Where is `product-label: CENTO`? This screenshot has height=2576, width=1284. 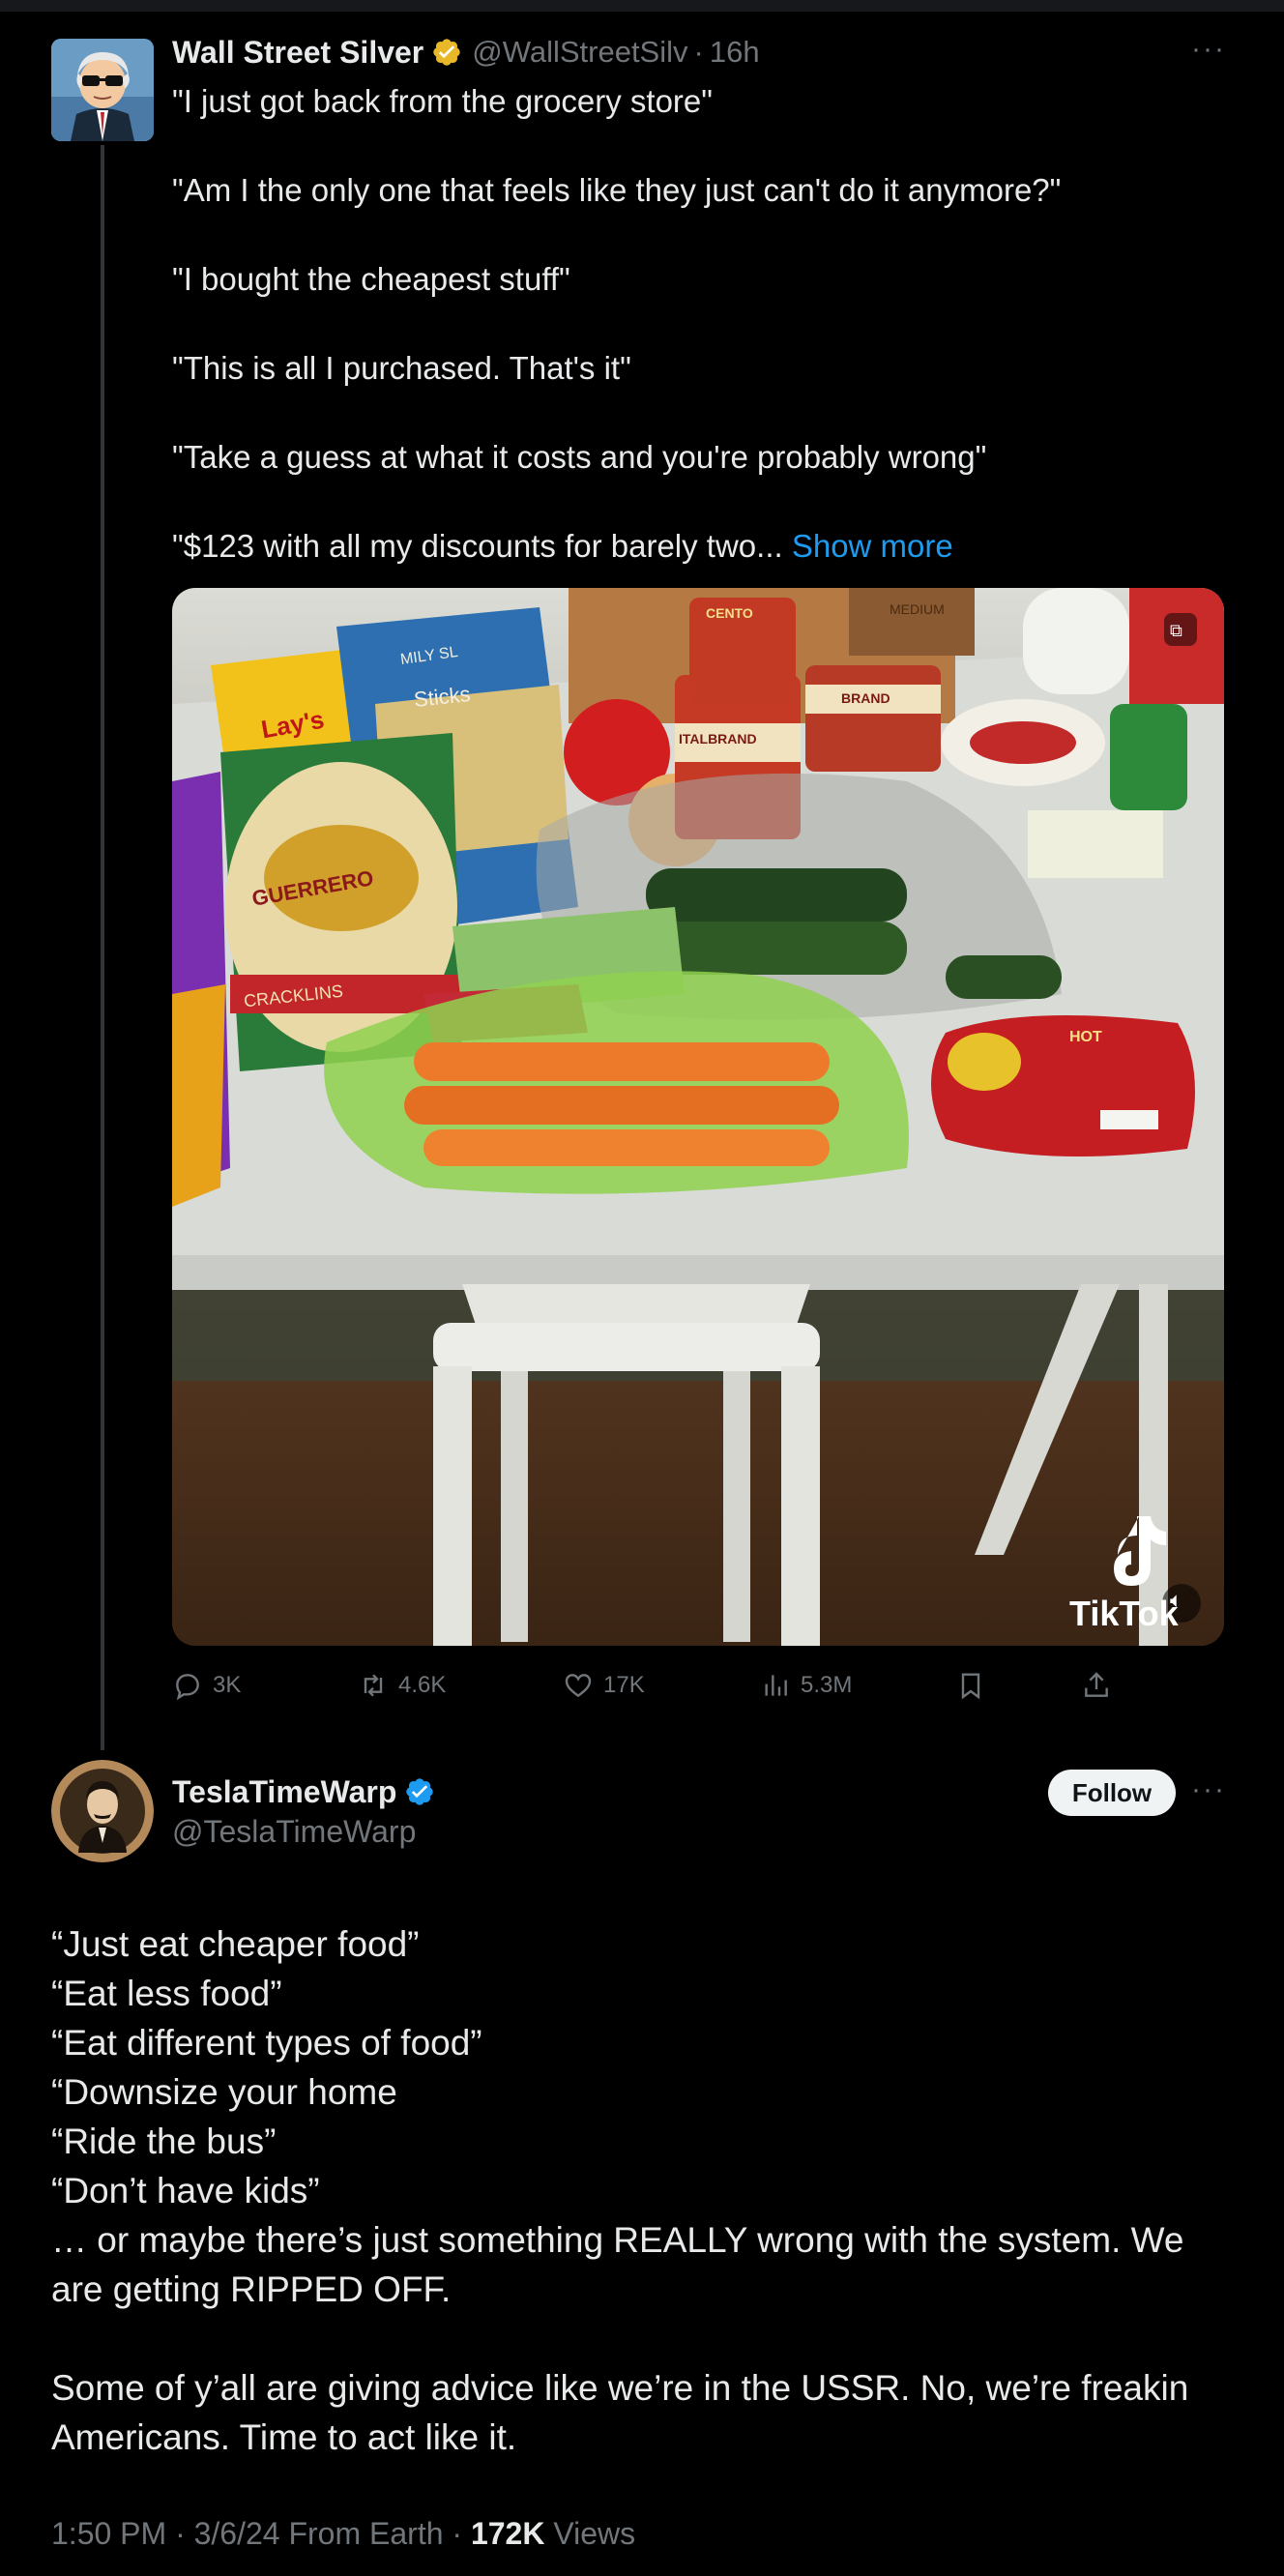 product-label: CENTO is located at coordinates (729, 613).